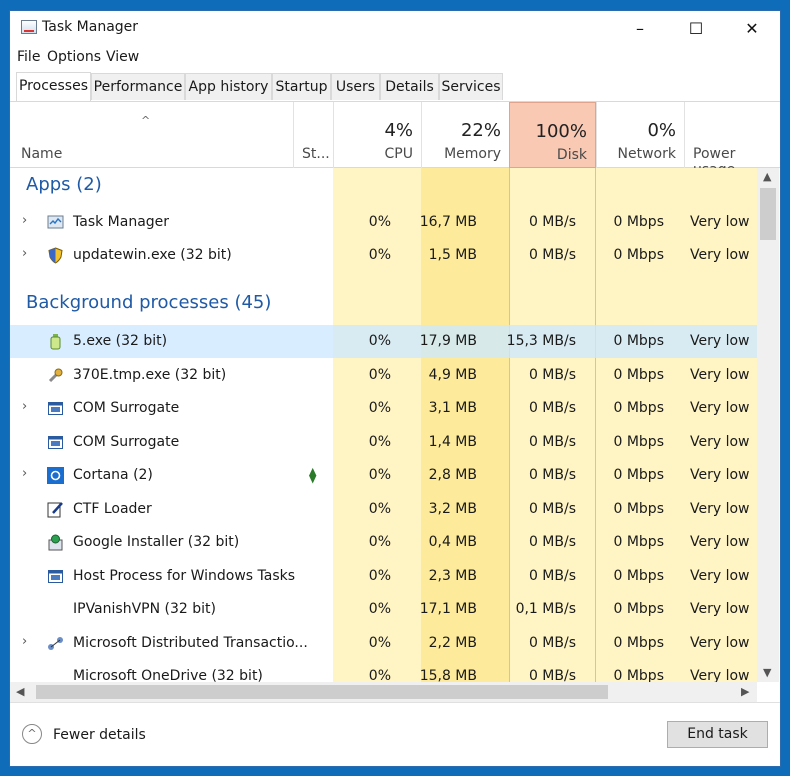 Image resolution: width=790 pixels, height=776 pixels. Describe the element at coordinates (768, 425) in the screenshot. I see `vertical-scrollbar: ▲ ▼` at that location.